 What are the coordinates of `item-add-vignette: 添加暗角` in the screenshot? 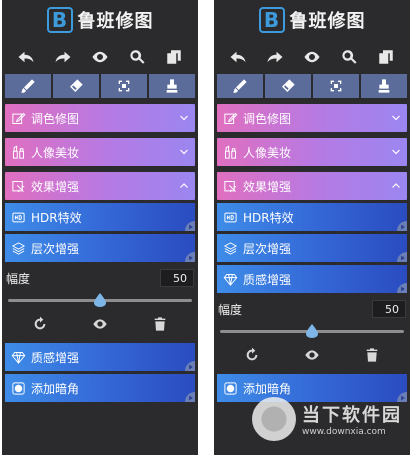 It's located at (100, 388).